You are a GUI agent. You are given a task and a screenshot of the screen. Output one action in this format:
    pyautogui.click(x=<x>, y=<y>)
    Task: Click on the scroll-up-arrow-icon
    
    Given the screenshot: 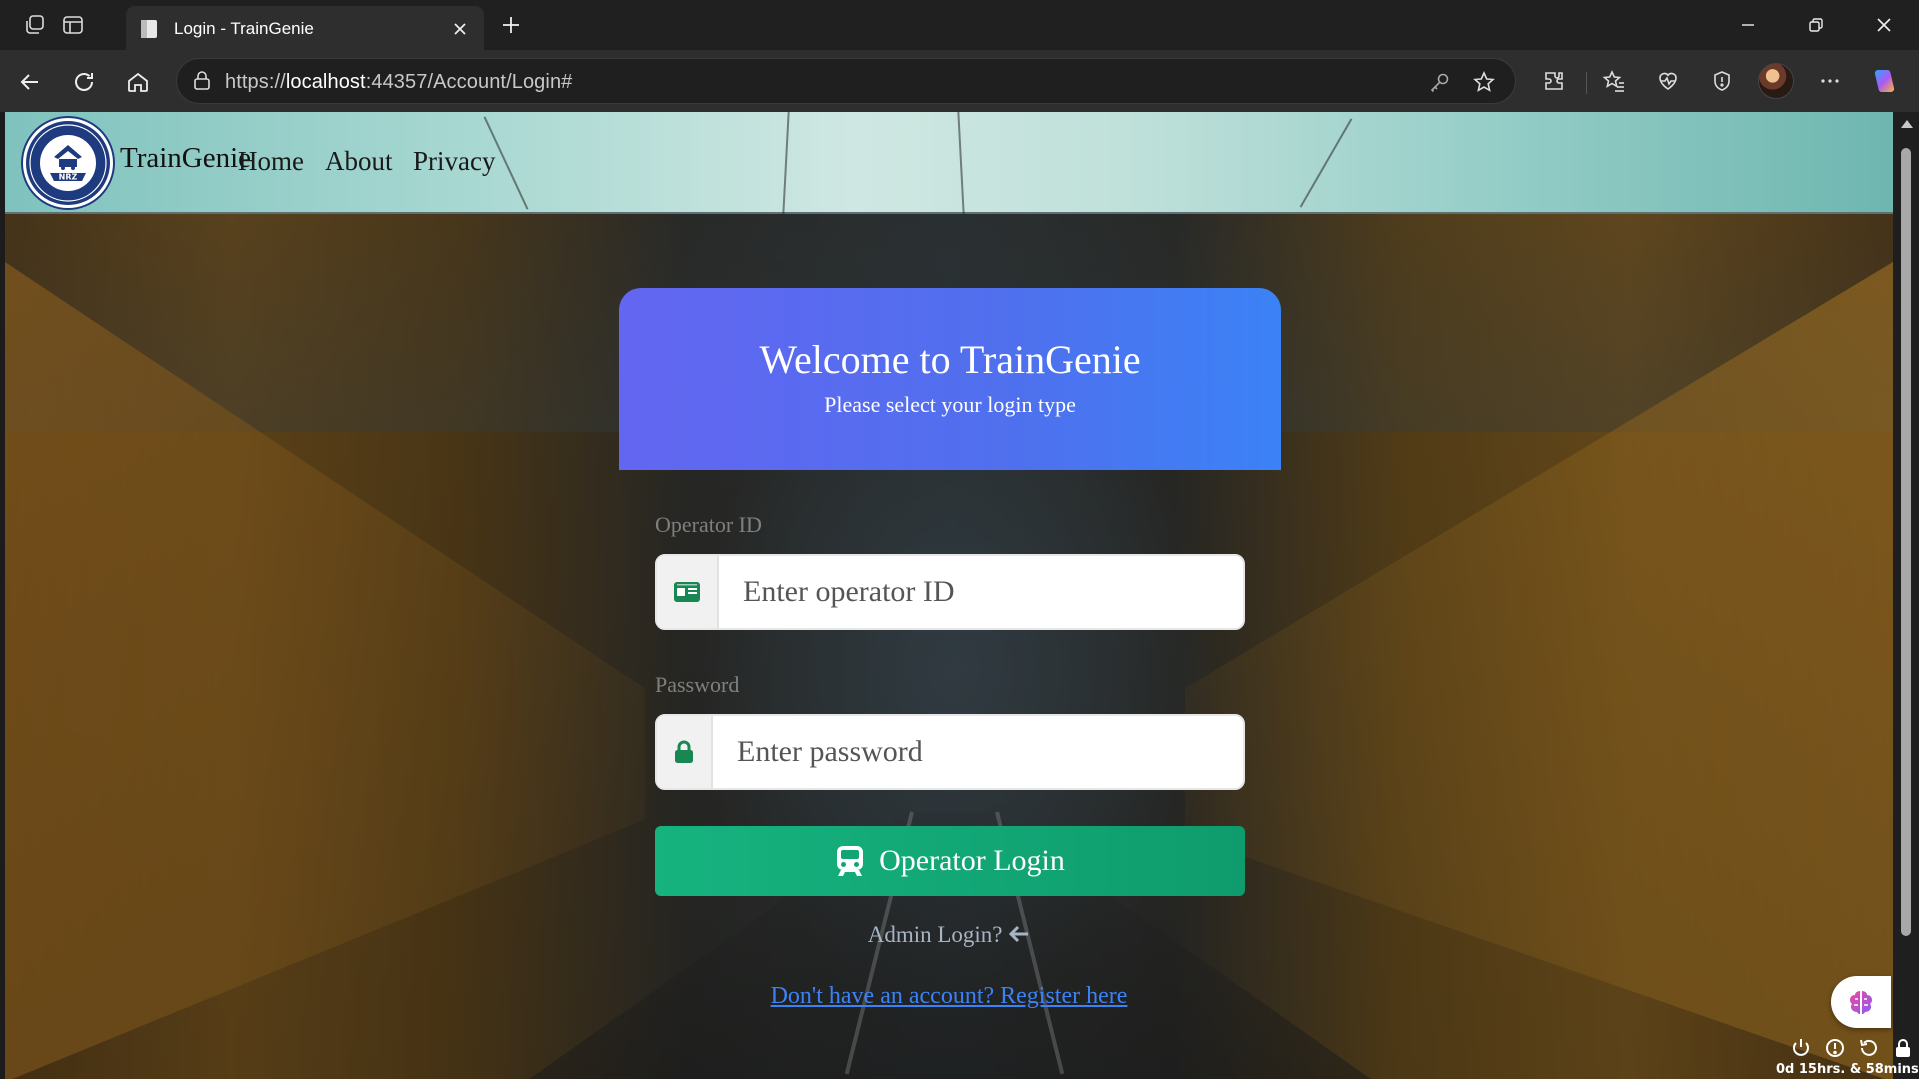 What is the action you would take?
    pyautogui.click(x=1907, y=124)
    